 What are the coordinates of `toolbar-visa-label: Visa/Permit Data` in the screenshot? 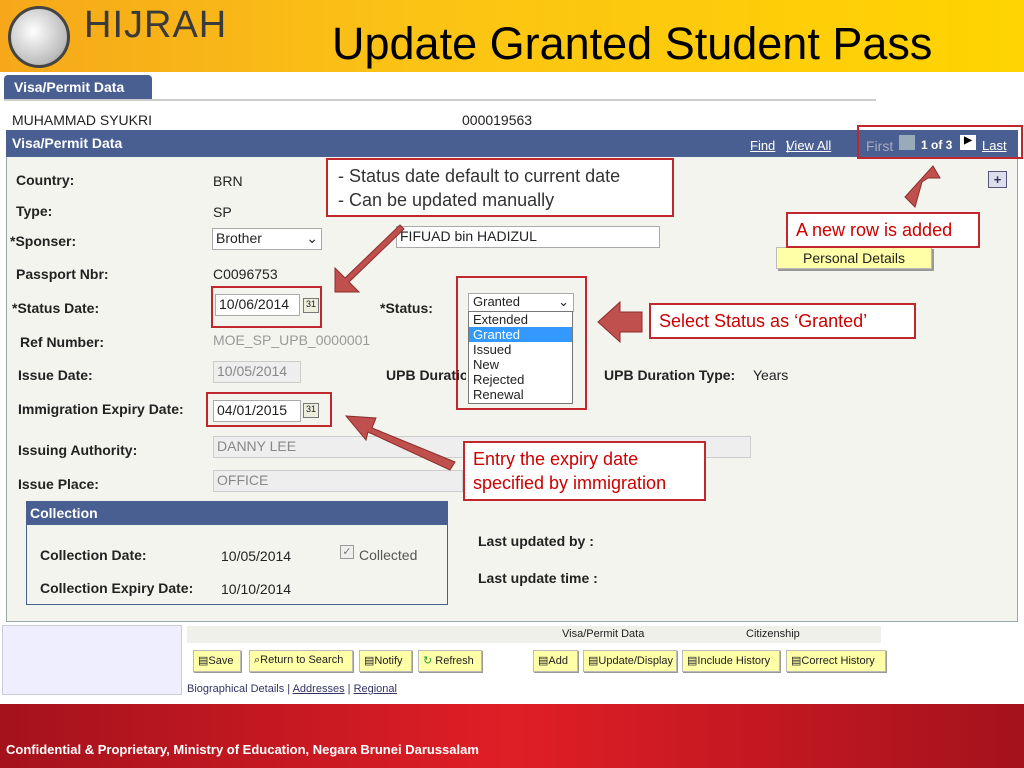 It's located at (603, 634).